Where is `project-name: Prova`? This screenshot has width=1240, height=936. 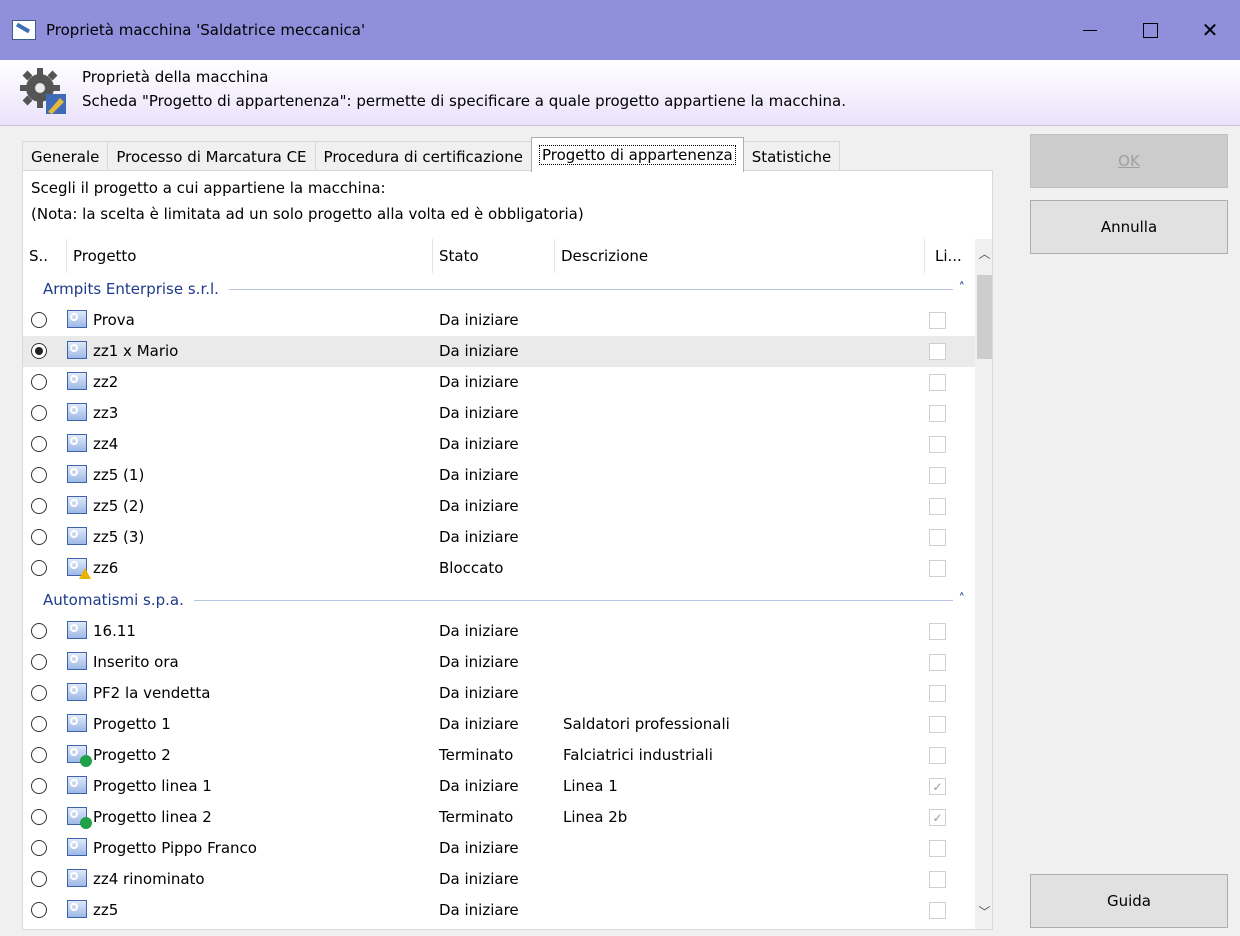
project-name: Prova is located at coordinates (114, 320).